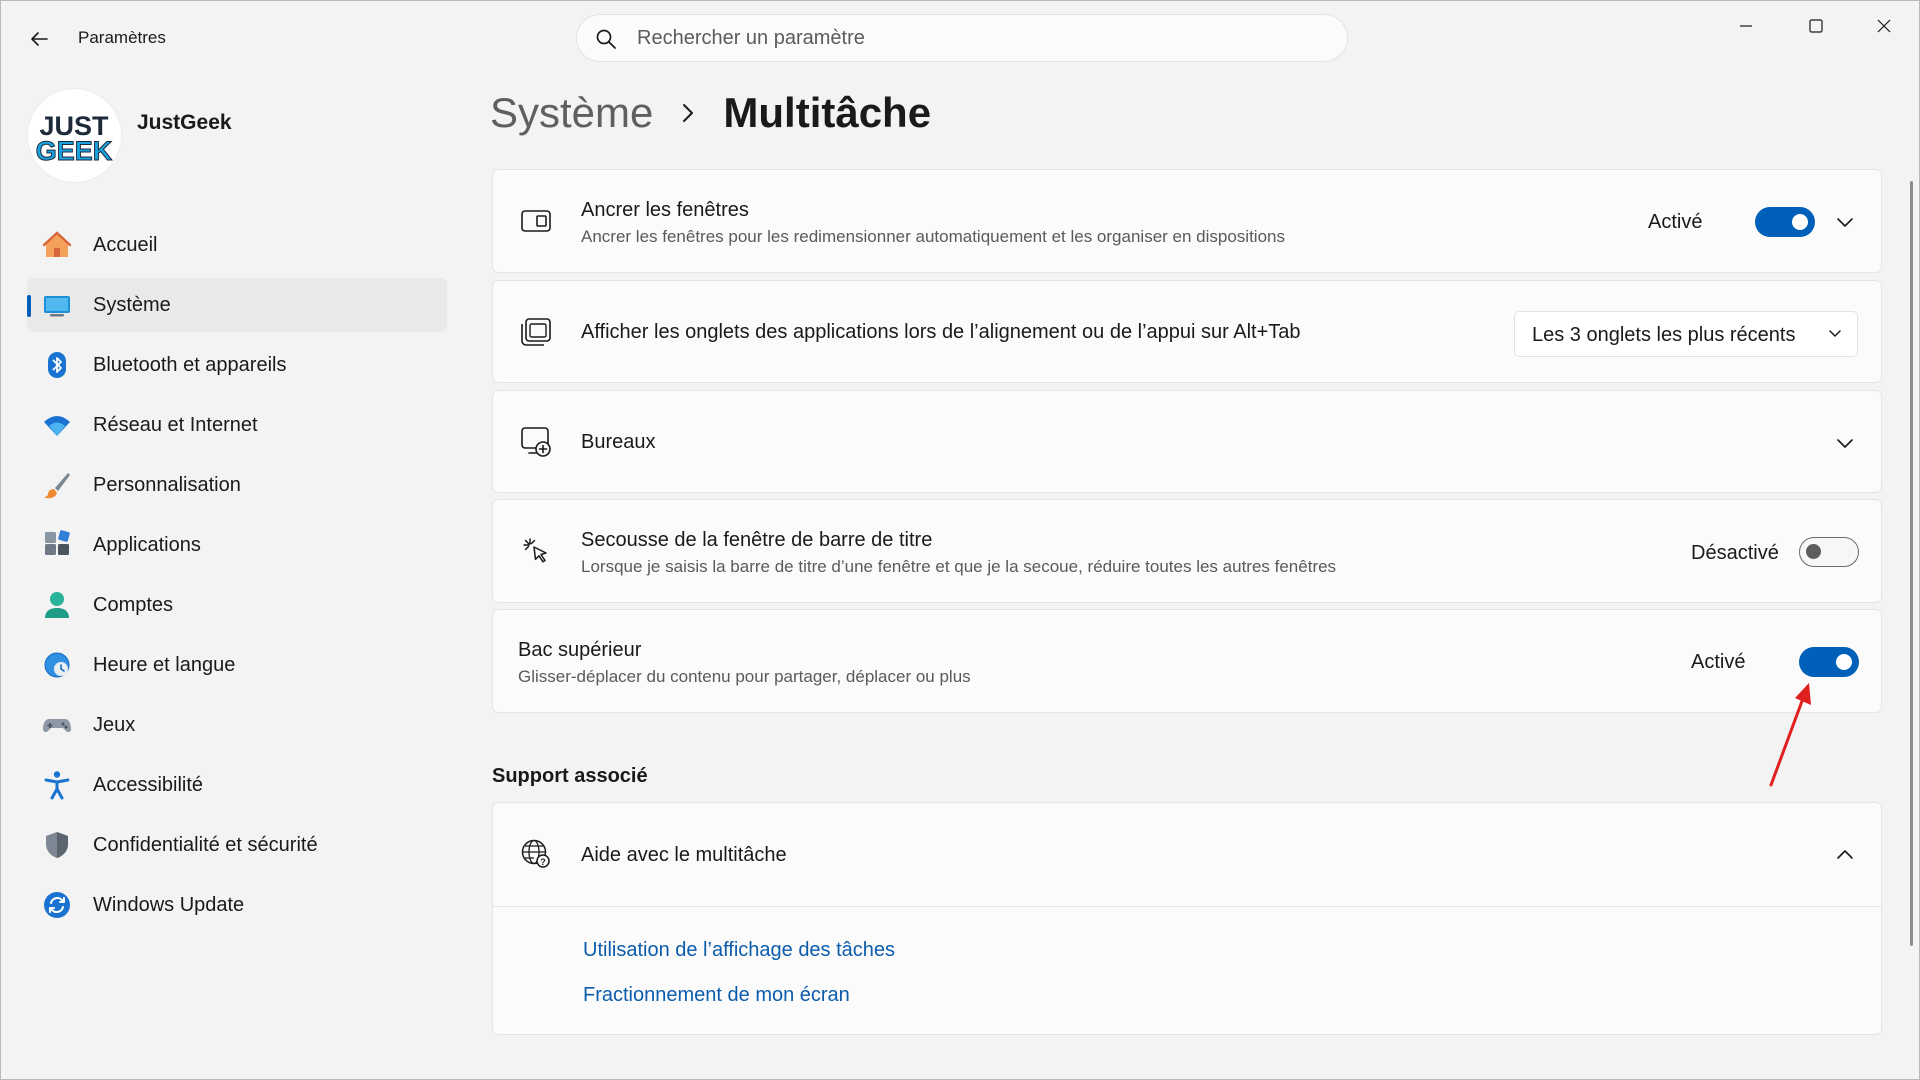 The image size is (1920, 1080). I want to click on profile-name: JustGeek, so click(184, 122).